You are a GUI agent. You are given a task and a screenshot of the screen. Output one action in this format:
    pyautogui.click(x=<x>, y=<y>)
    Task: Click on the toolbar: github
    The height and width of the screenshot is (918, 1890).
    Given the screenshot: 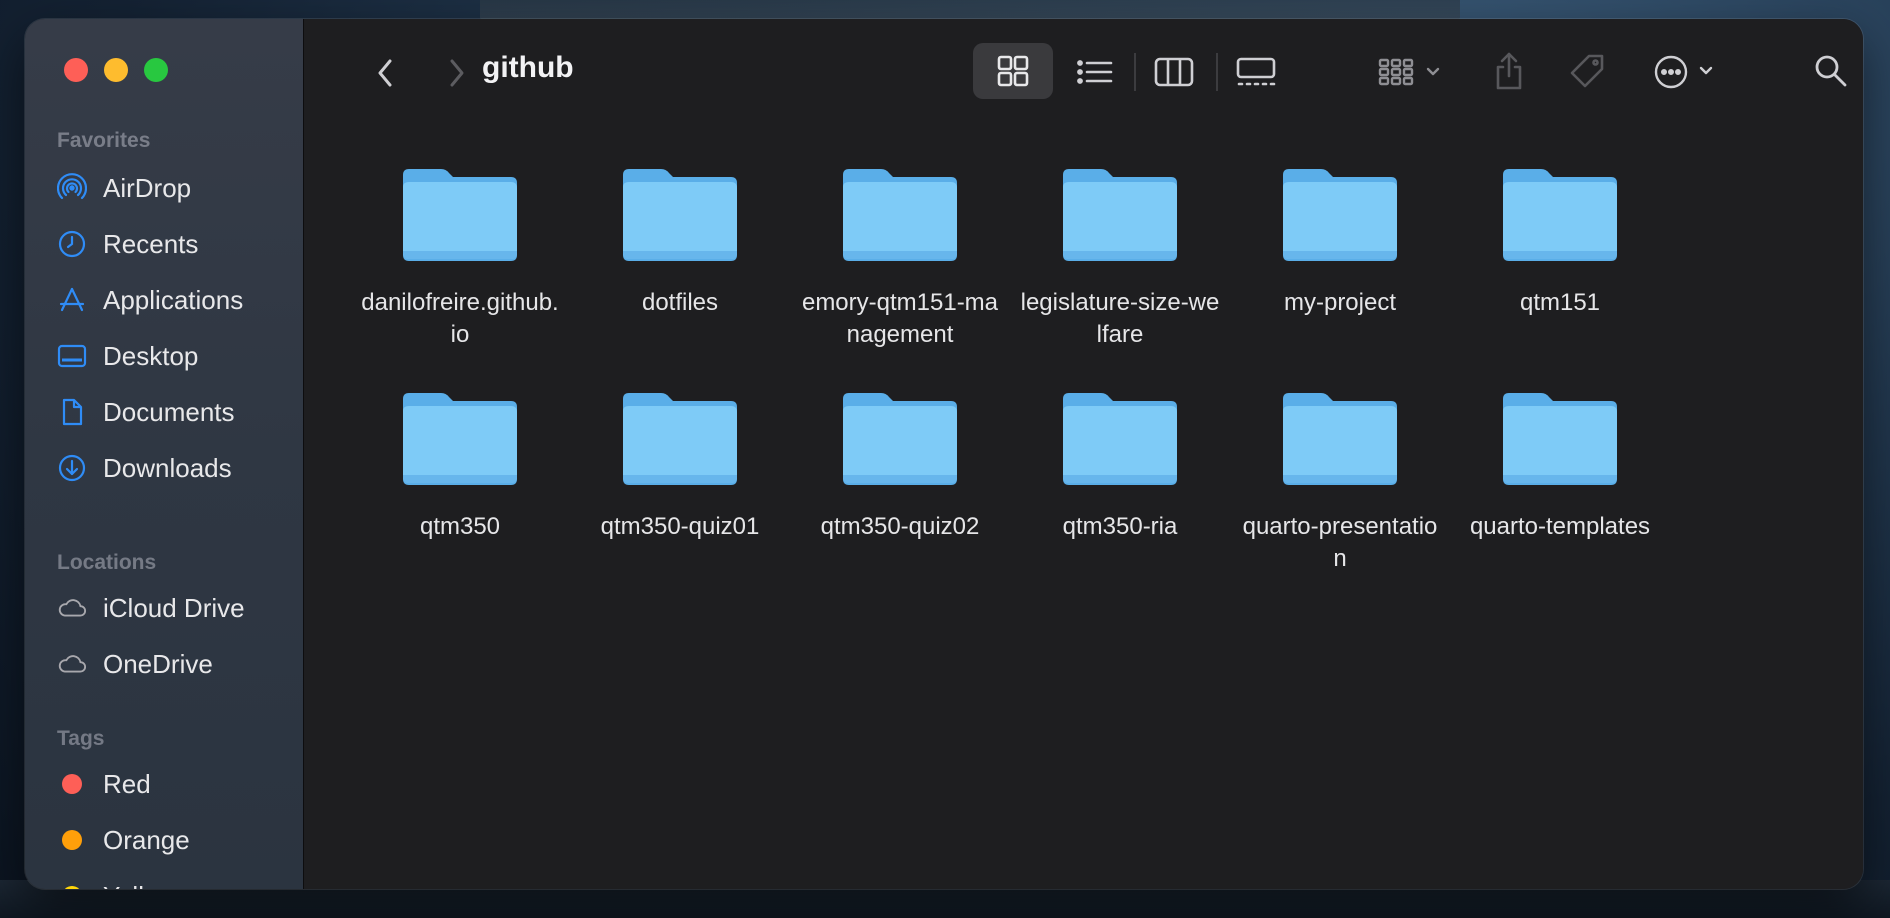 What is the action you would take?
    pyautogui.click(x=1083, y=69)
    